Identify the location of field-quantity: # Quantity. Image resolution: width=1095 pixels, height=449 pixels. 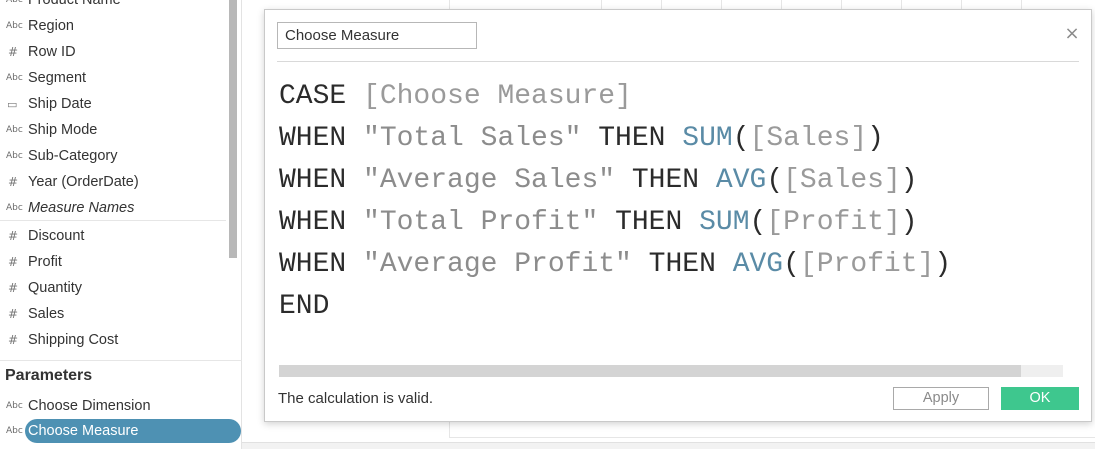
(113, 288).